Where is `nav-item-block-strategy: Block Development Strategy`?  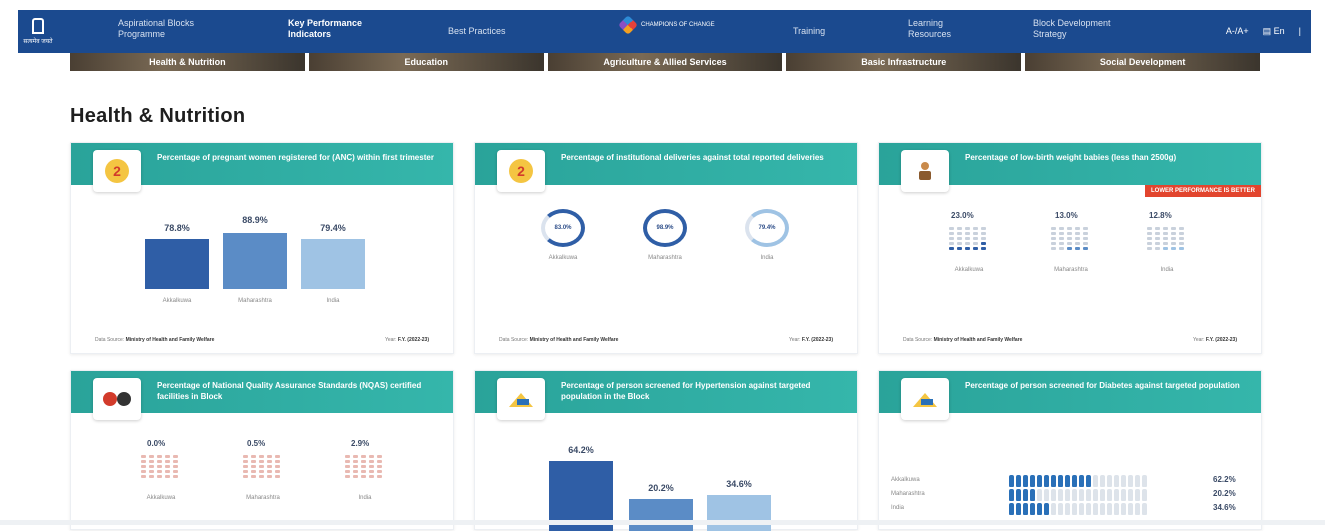 nav-item-block-strategy: Block Development Strategy is located at coordinates (1088, 29).